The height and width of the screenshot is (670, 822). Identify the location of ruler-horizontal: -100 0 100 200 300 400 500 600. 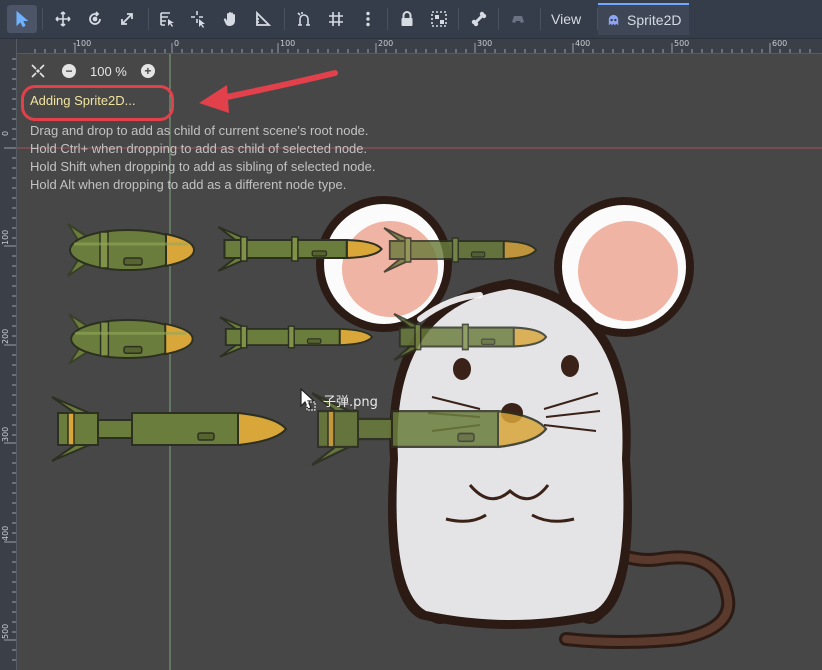
(411, 46).